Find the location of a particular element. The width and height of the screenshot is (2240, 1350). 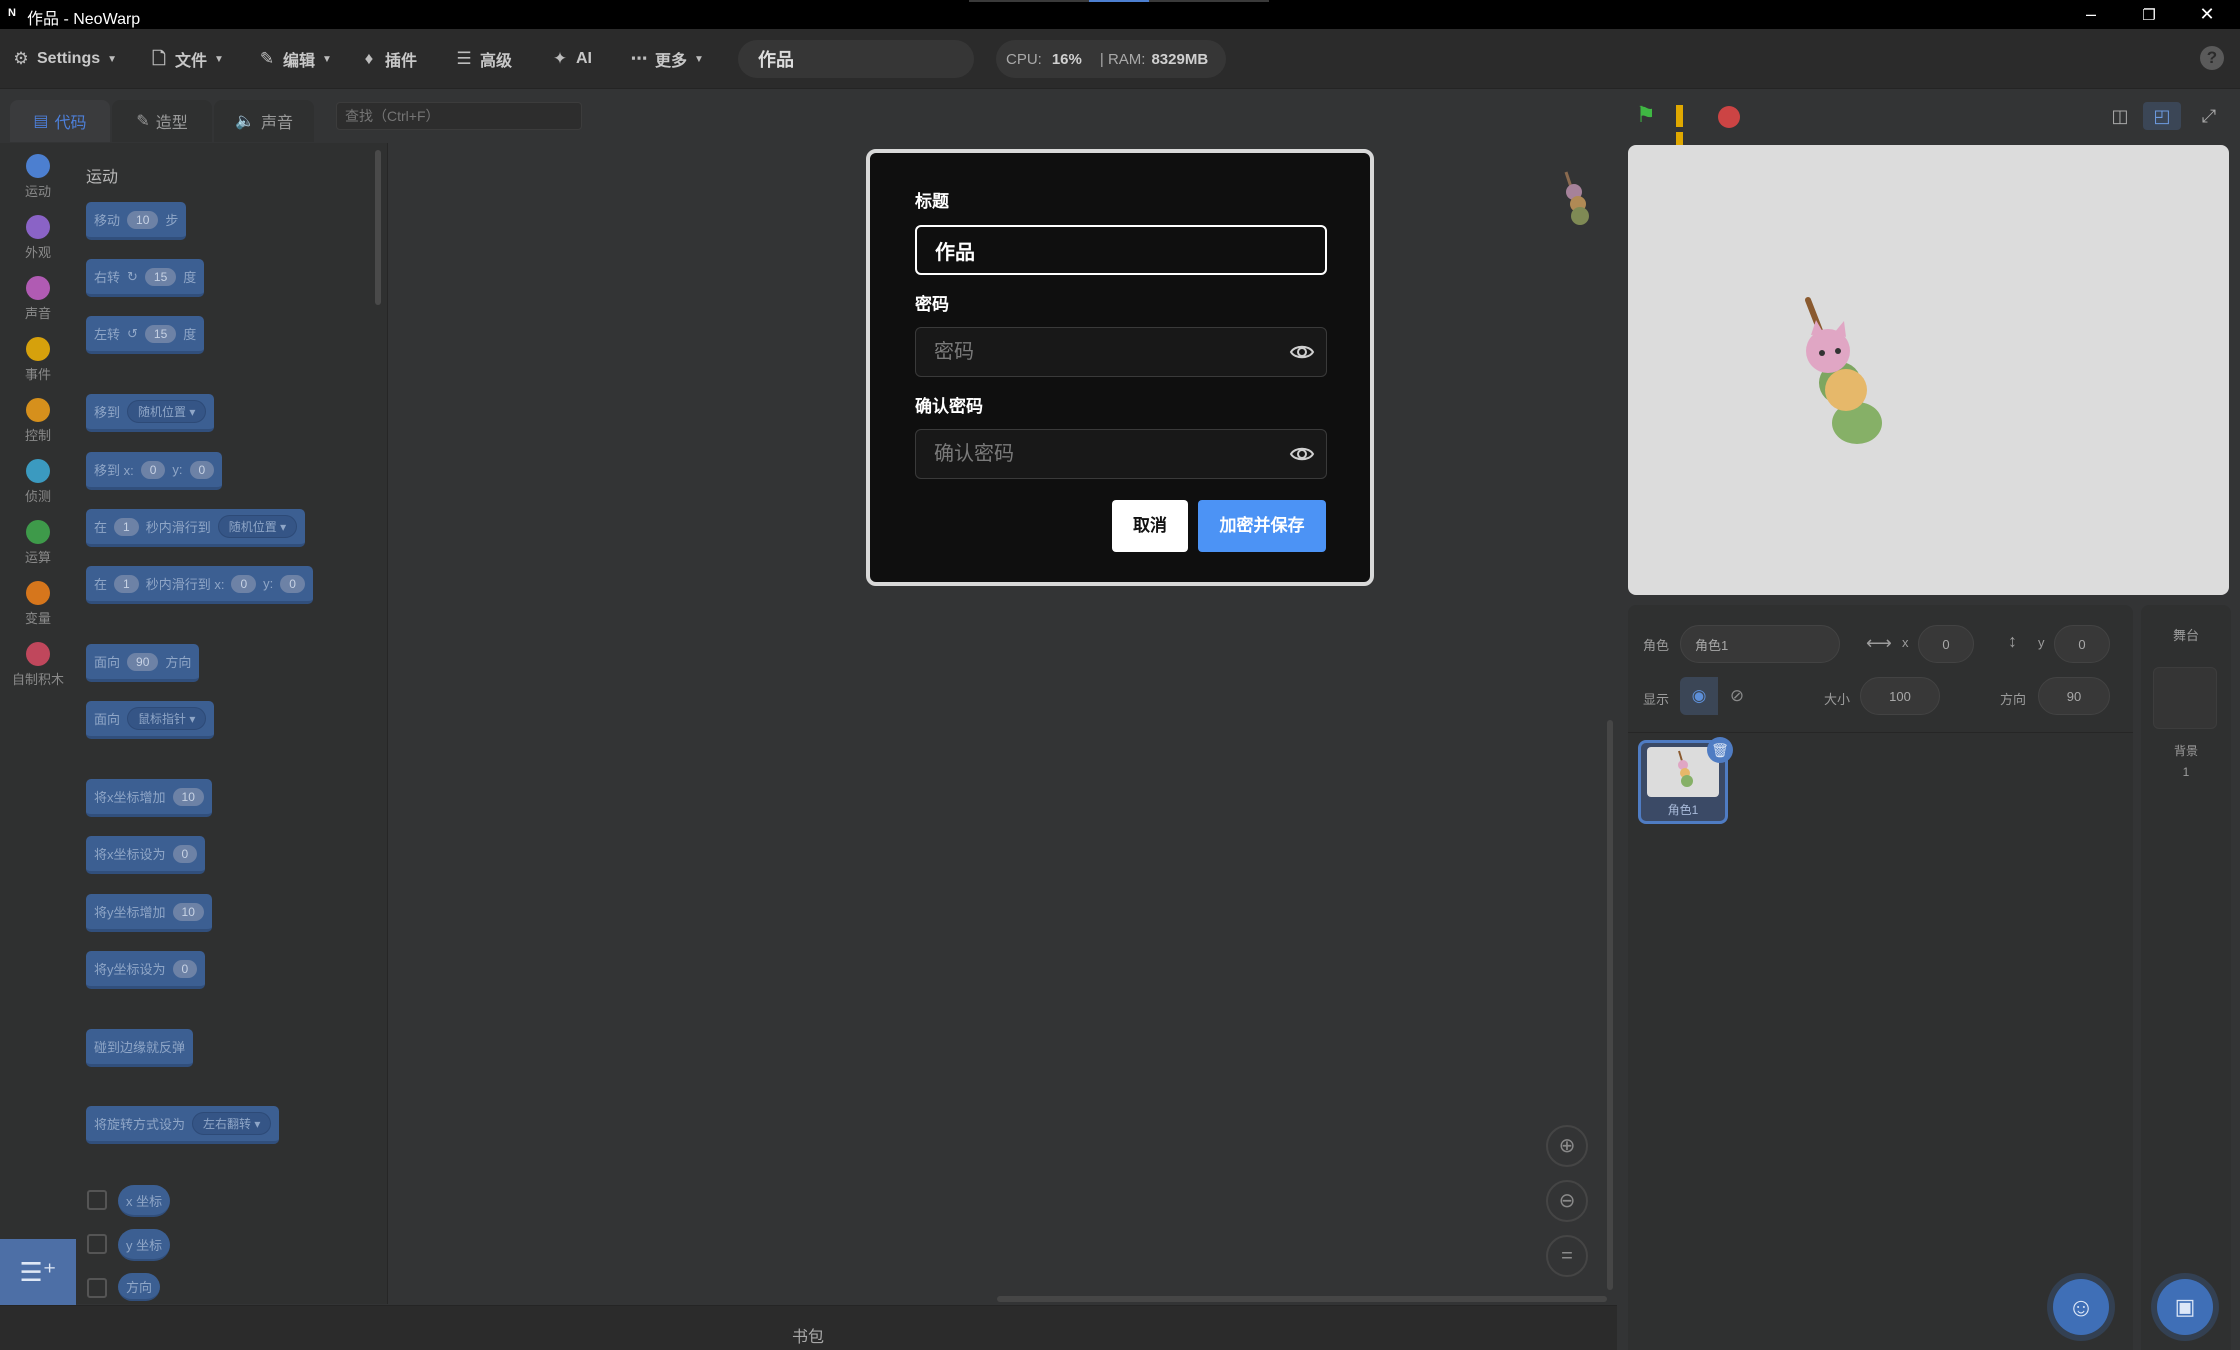

tab-sounds: 🔈 声音 is located at coordinates (264, 121).